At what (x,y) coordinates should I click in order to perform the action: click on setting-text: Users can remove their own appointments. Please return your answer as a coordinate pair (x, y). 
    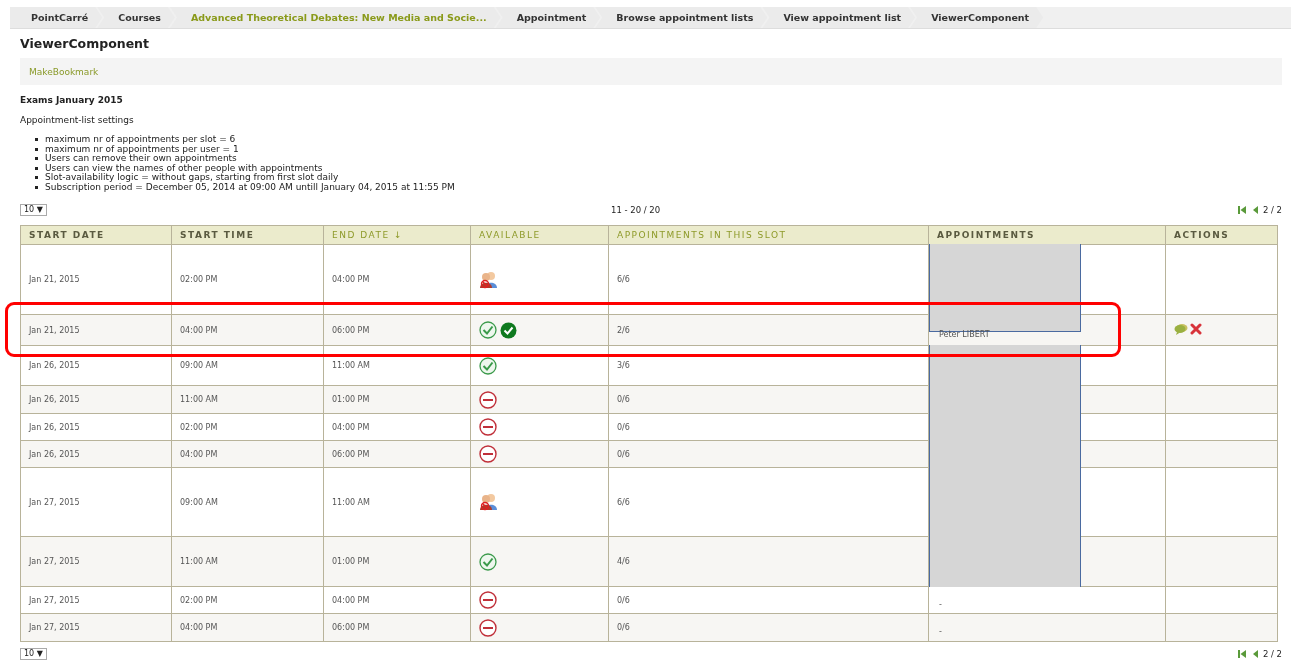
    Looking at the image, I should click on (141, 158).